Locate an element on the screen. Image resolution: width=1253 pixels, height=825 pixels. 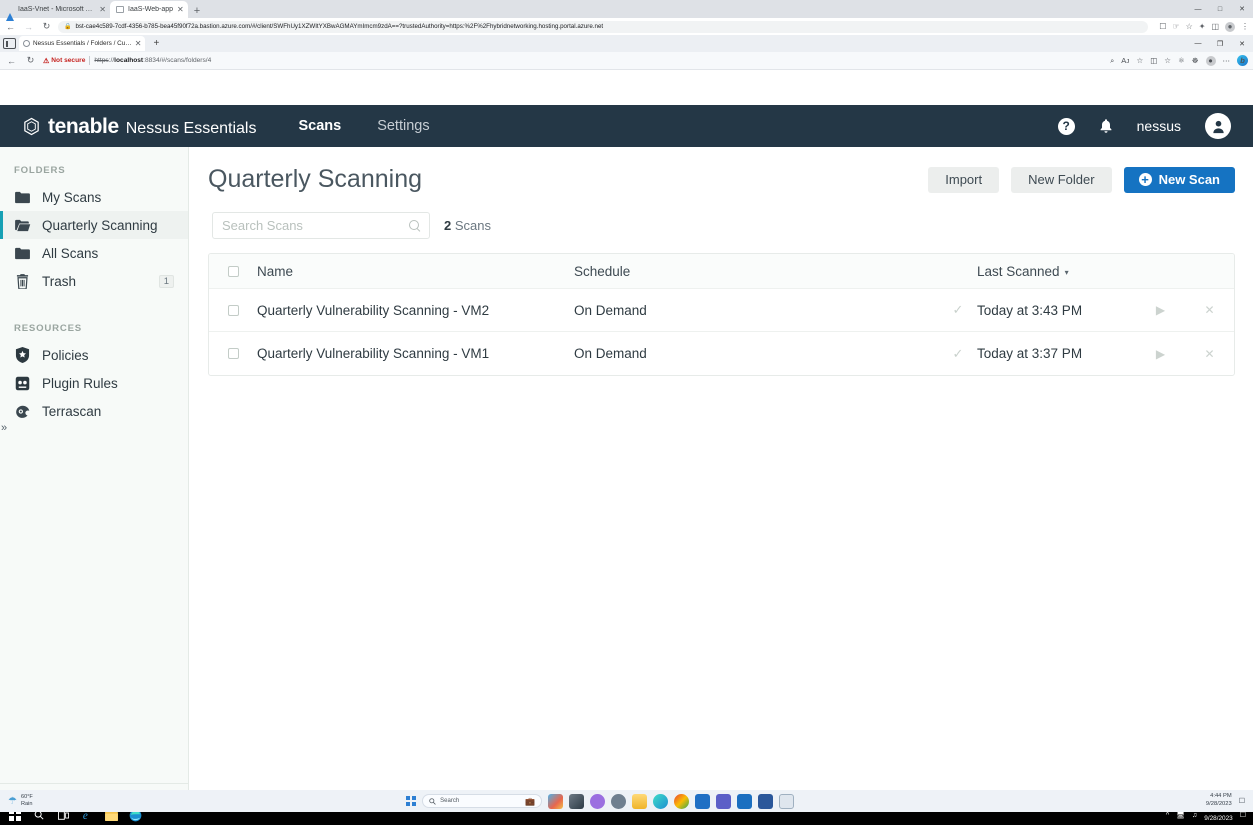
forward-icon: → is located at coordinates (28, 27).